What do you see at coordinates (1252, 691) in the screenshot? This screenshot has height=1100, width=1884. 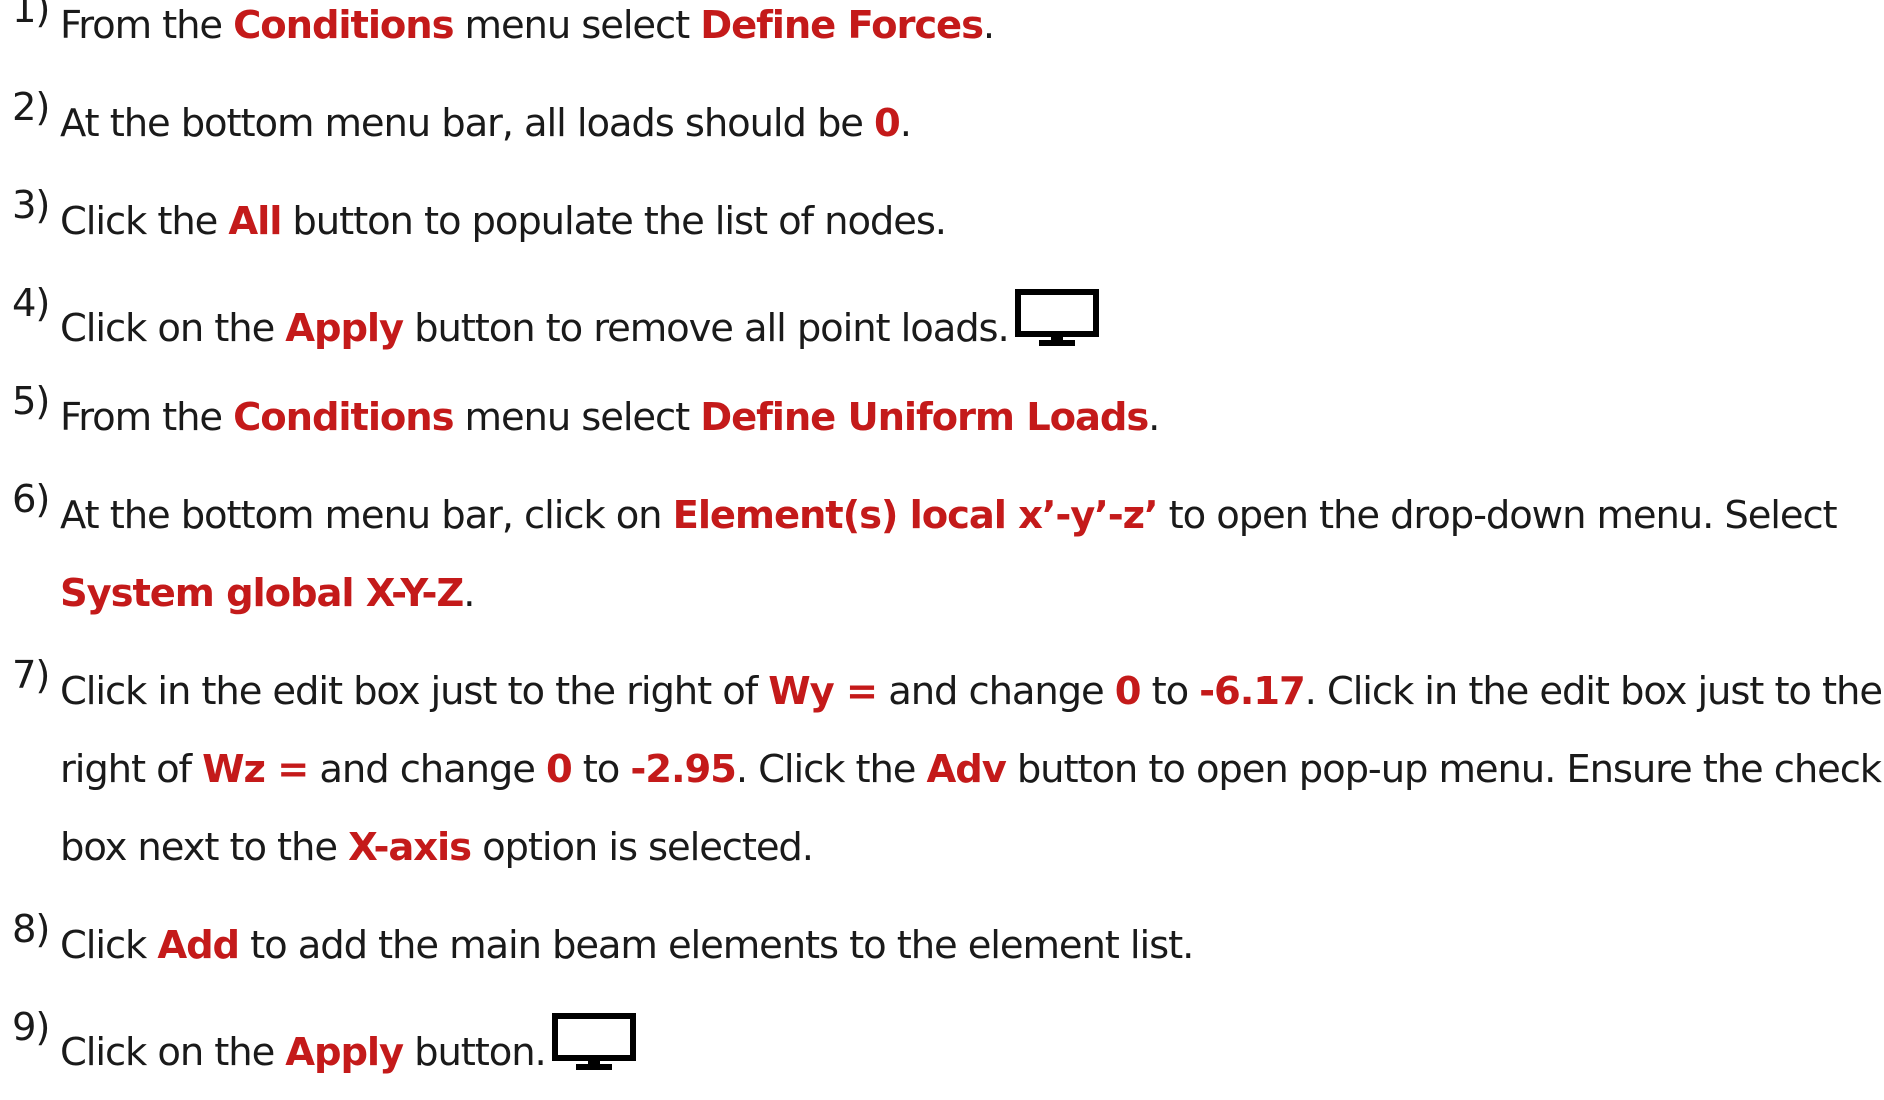 I see `value-highlight: -6.17` at bounding box center [1252, 691].